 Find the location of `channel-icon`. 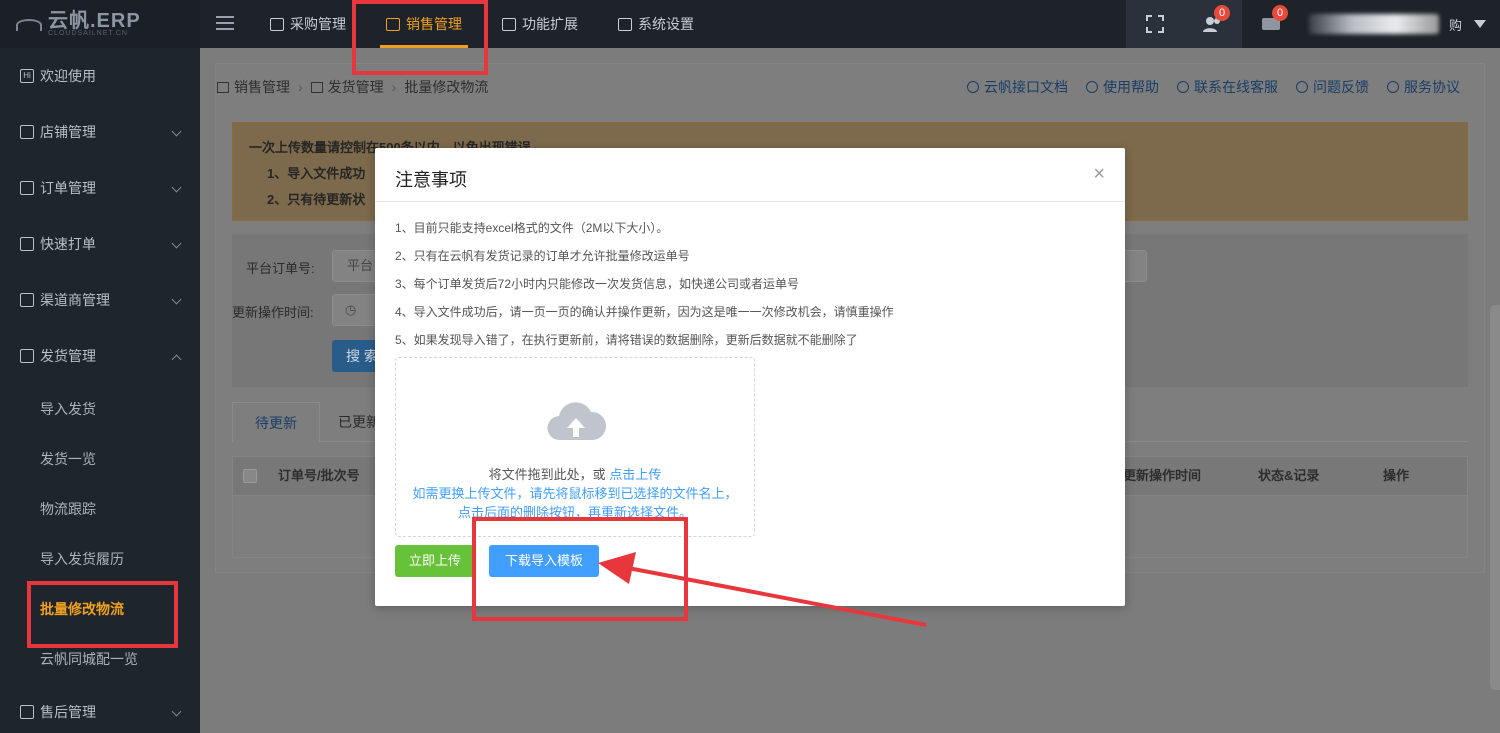

channel-icon is located at coordinates (27, 300).